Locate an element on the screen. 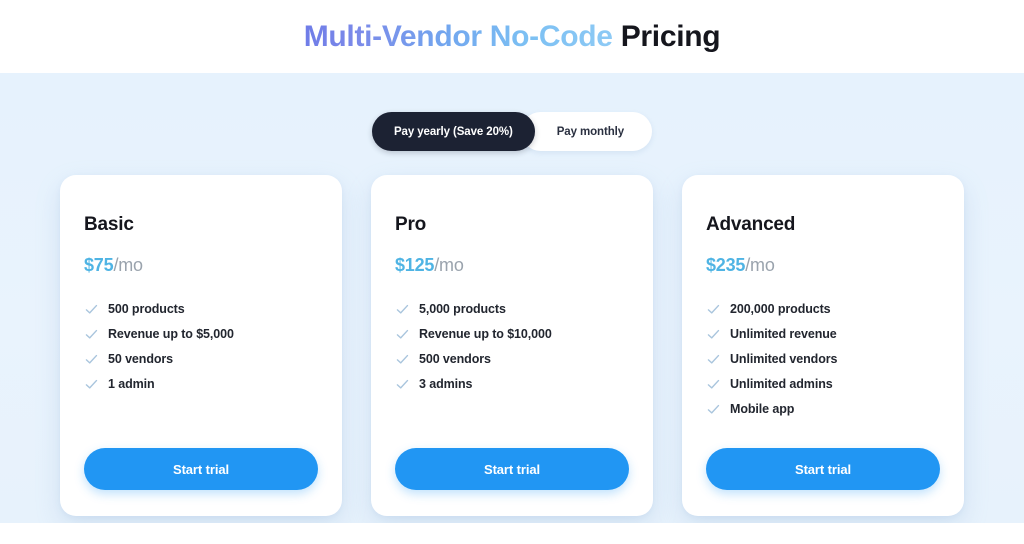  page-header: Multi-Vendor No-Code Pricing is located at coordinates (512, 36).